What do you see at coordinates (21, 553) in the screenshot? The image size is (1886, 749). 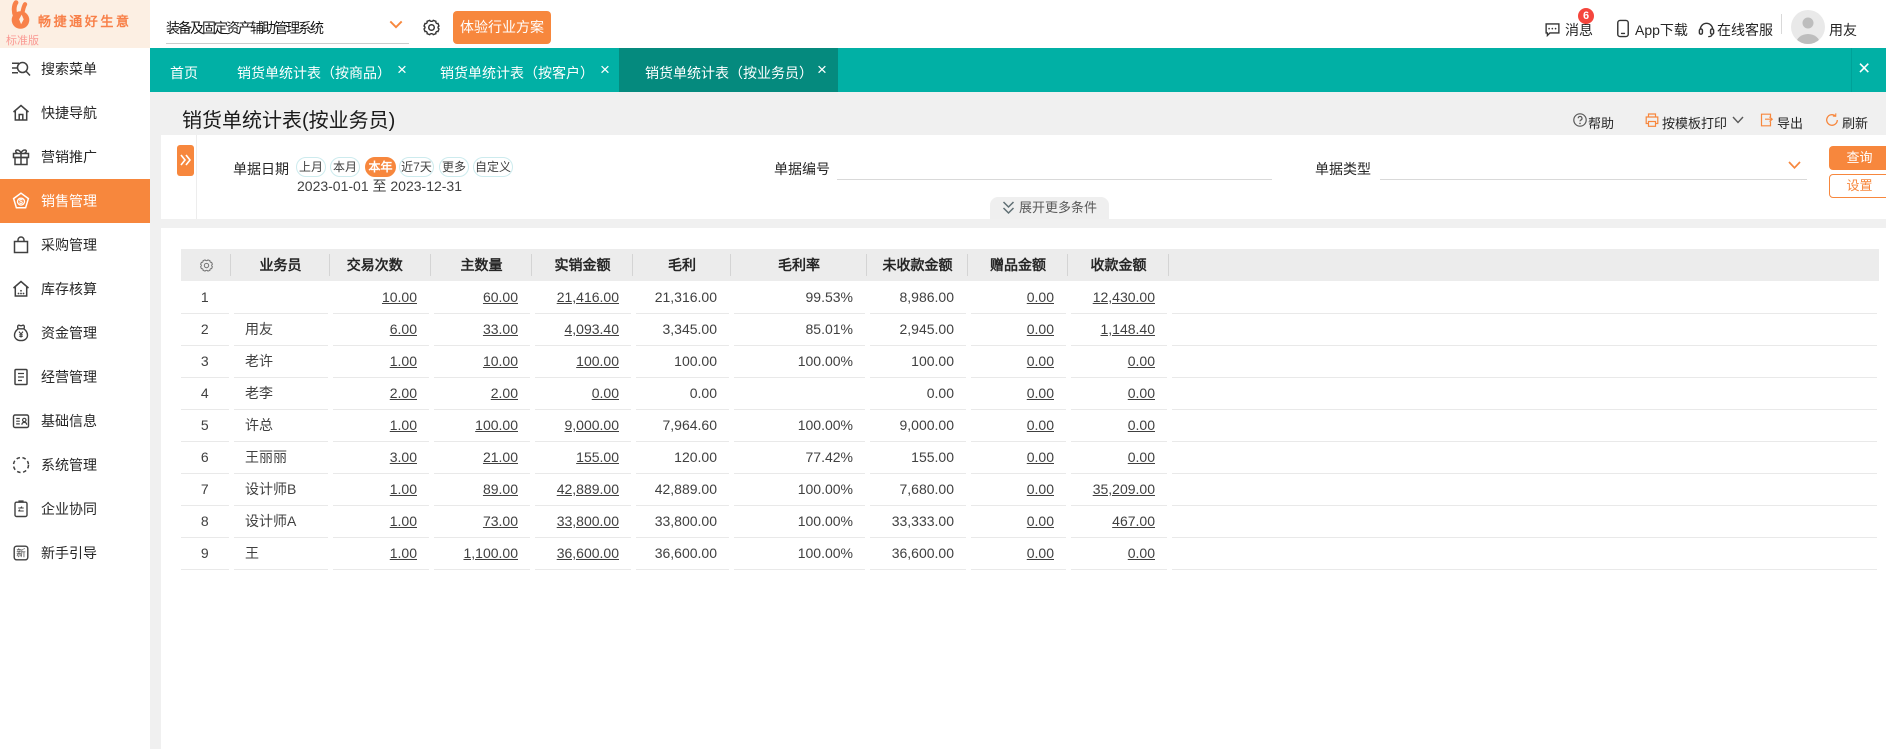 I see `svg-text: 新` at bounding box center [21, 553].